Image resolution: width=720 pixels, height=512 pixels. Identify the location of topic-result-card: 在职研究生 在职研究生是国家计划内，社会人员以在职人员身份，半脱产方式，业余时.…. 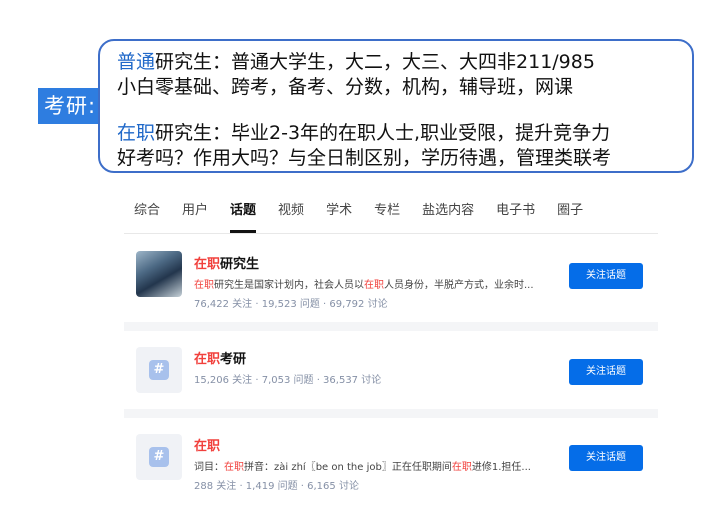
(391, 278).